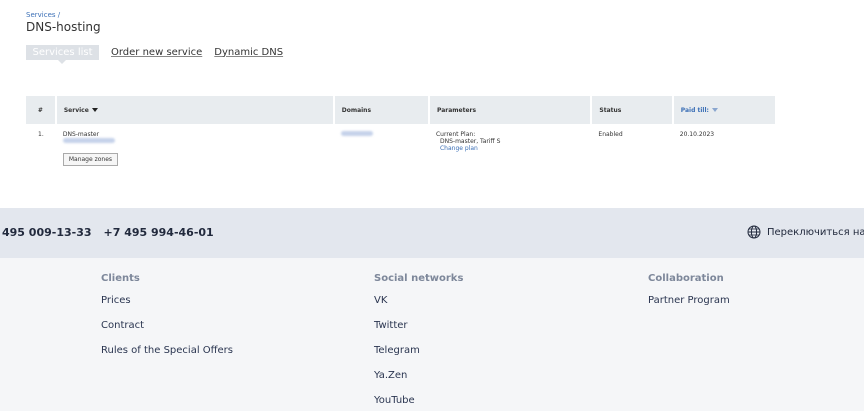 The width and height of the screenshot is (864, 420). What do you see at coordinates (356, 133) in the screenshot?
I see `domain-blurred` at bounding box center [356, 133].